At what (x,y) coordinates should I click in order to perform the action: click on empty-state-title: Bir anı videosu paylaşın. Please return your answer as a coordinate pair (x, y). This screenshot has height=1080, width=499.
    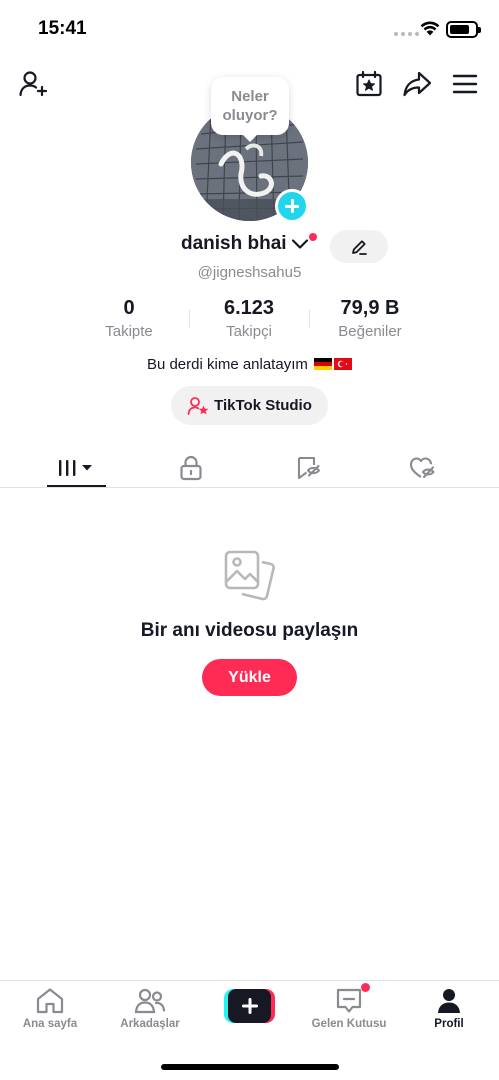
    Looking at the image, I should click on (249, 630).